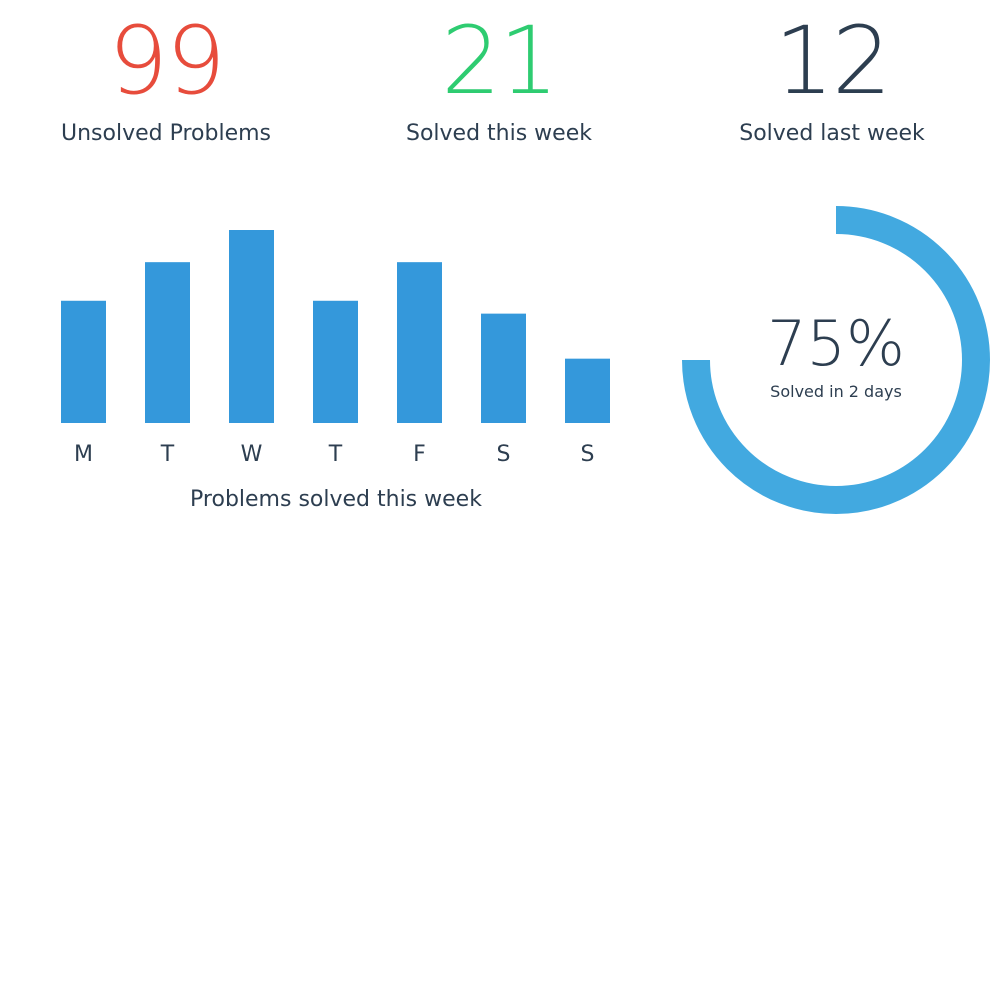 The width and height of the screenshot is (1000, 1000). Describe the element at coordinates (167, 61) in the screenshot. I see `unsolved-count: 99` at that location.